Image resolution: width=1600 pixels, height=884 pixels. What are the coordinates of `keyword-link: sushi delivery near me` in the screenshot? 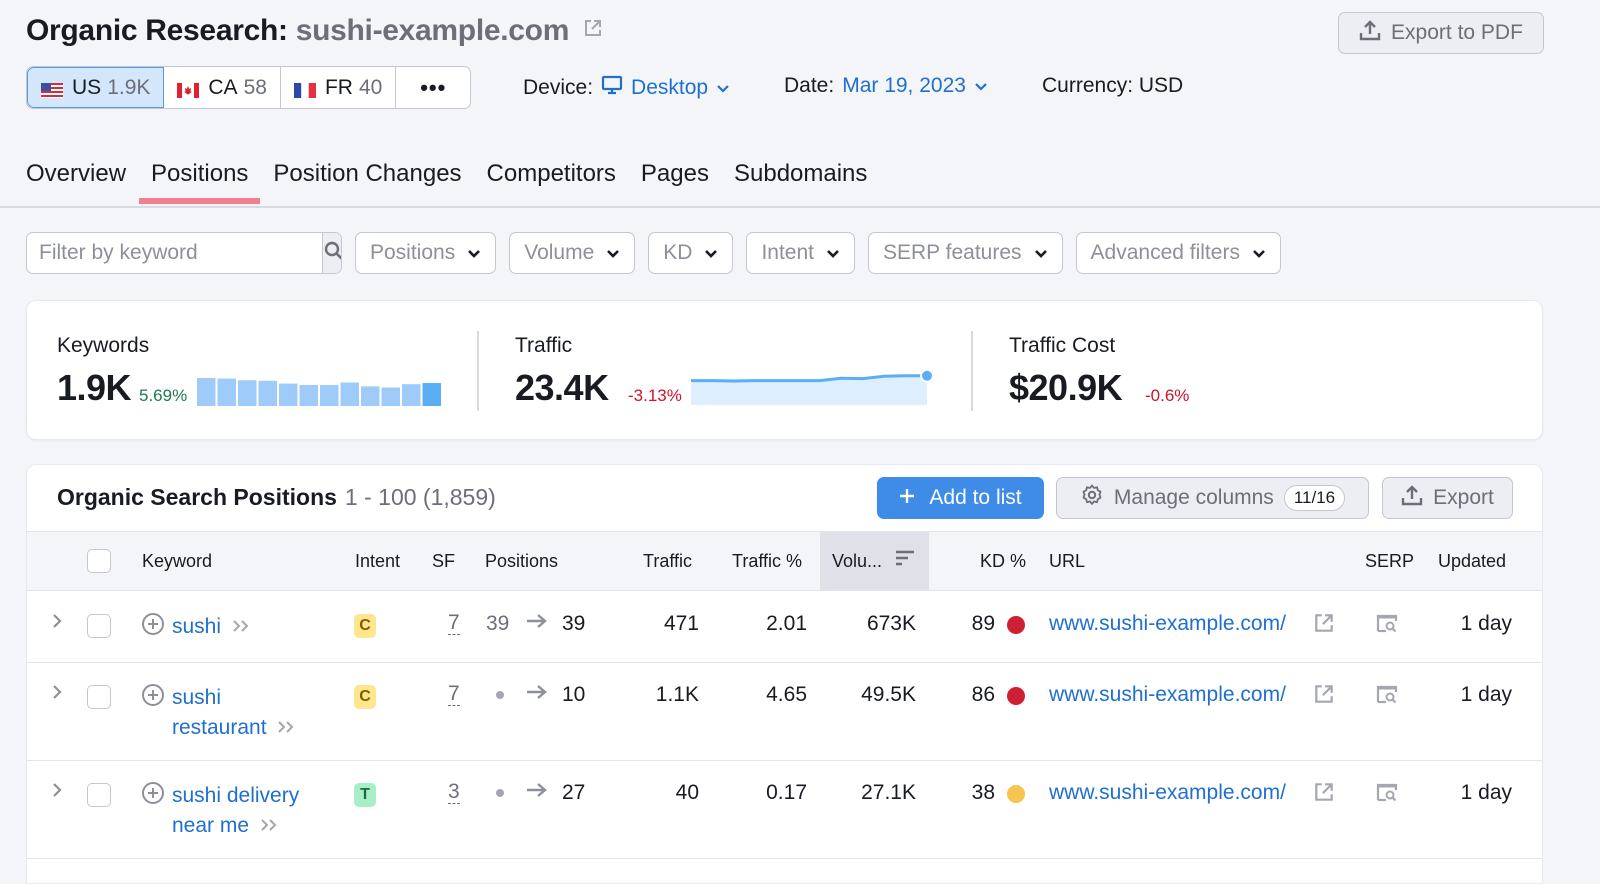 It's located at (257, 811).